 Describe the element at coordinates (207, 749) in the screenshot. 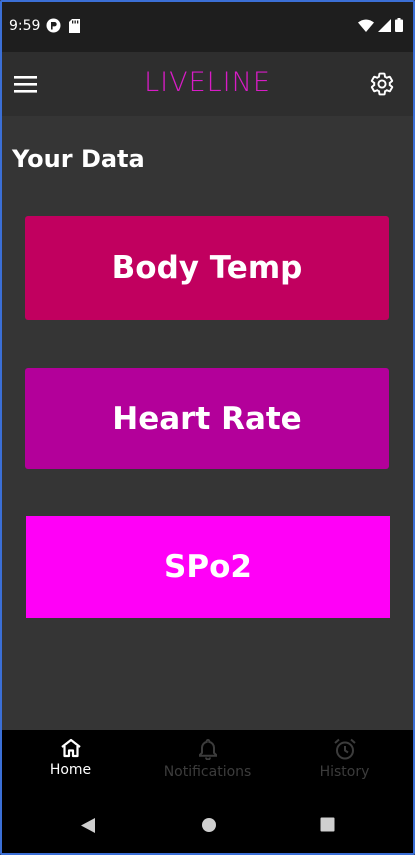

I see `bell-icon` at that location.